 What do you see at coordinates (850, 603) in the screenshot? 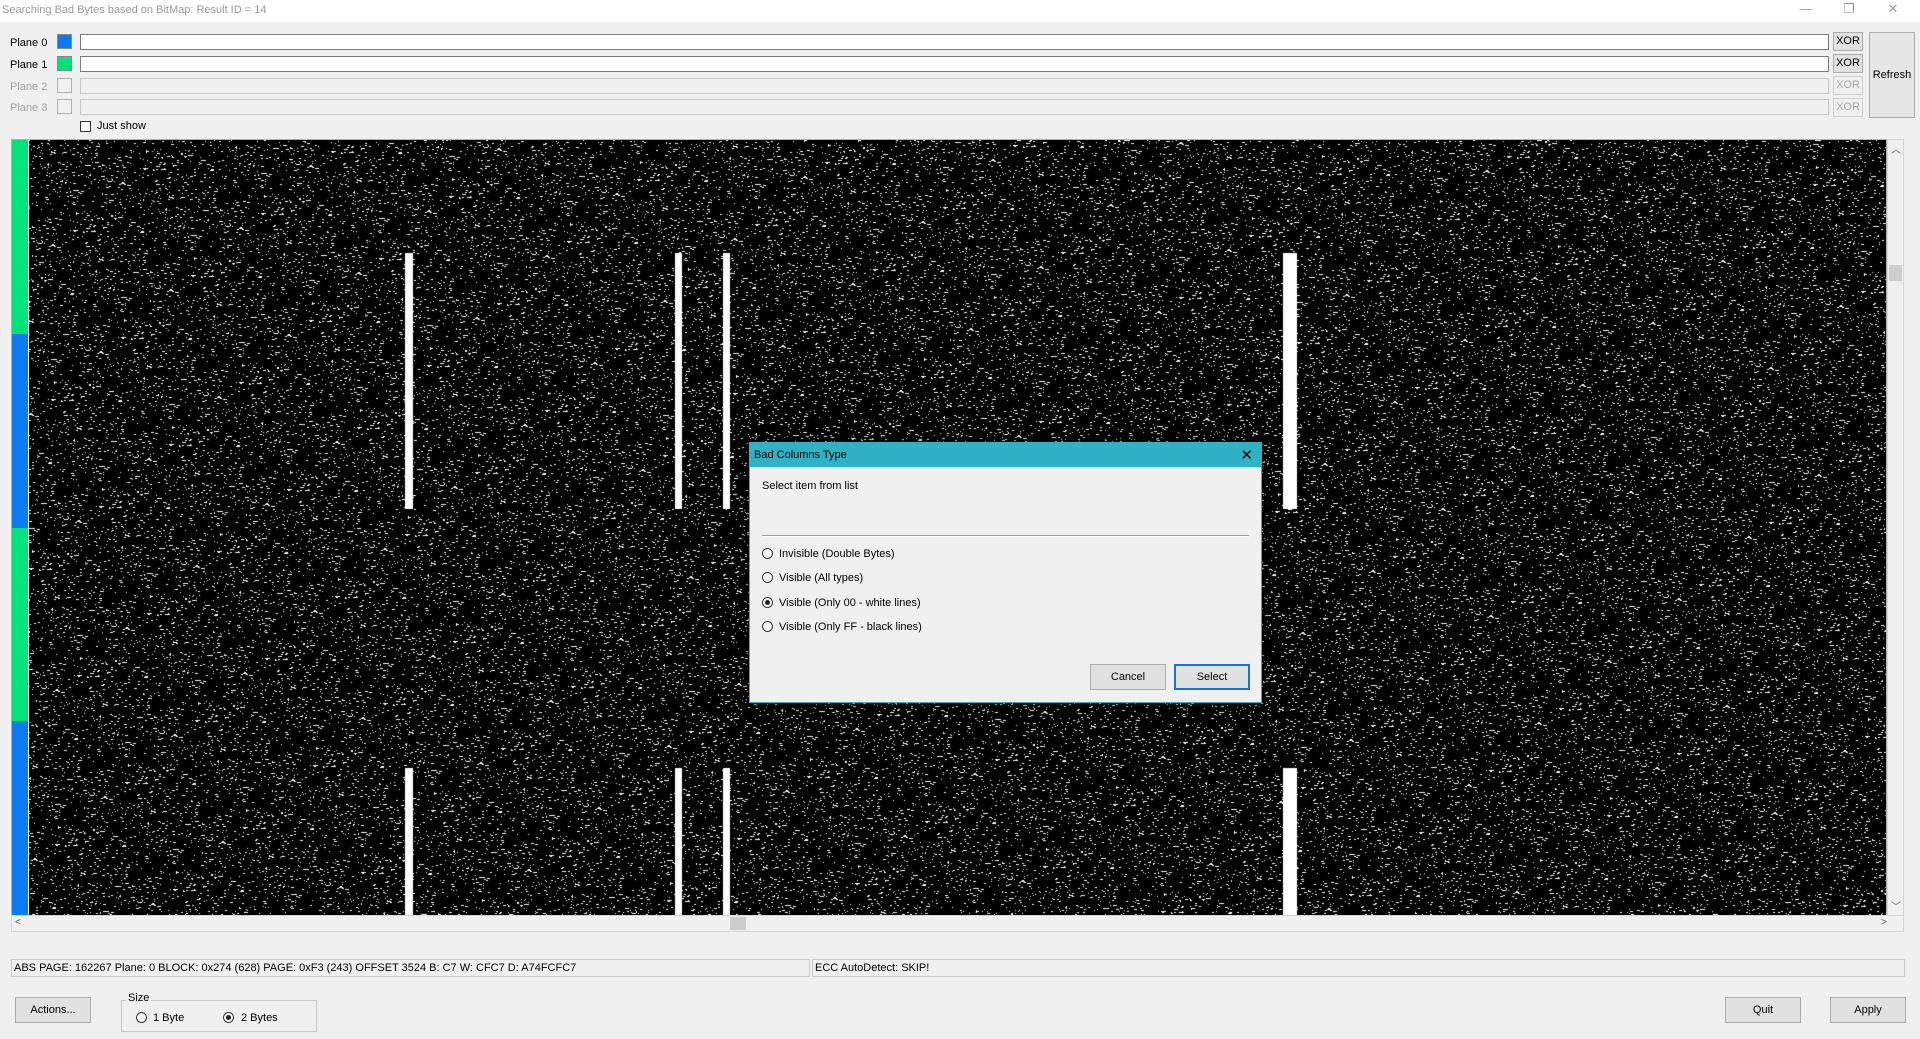
I see `option-label: Visible (Only 00 - white lines)` at bounding box center [850, 603].